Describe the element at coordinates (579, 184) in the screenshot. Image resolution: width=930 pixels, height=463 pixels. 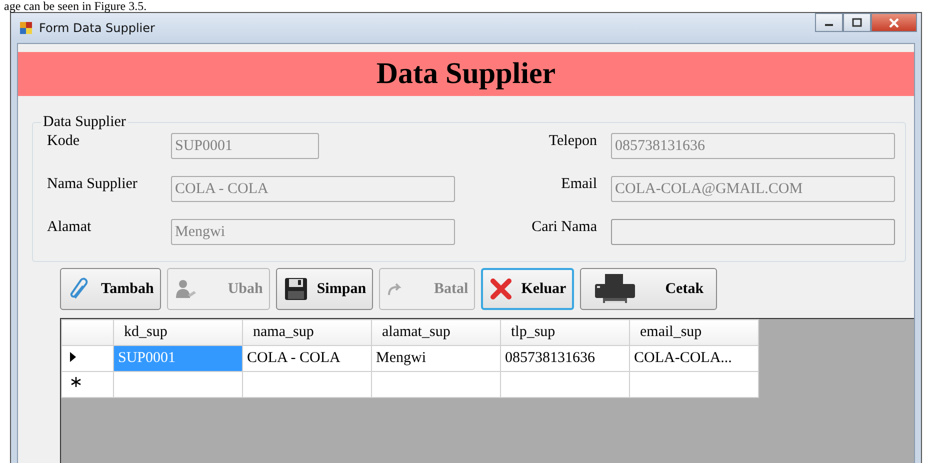
I see `field-label: Email` at that location.